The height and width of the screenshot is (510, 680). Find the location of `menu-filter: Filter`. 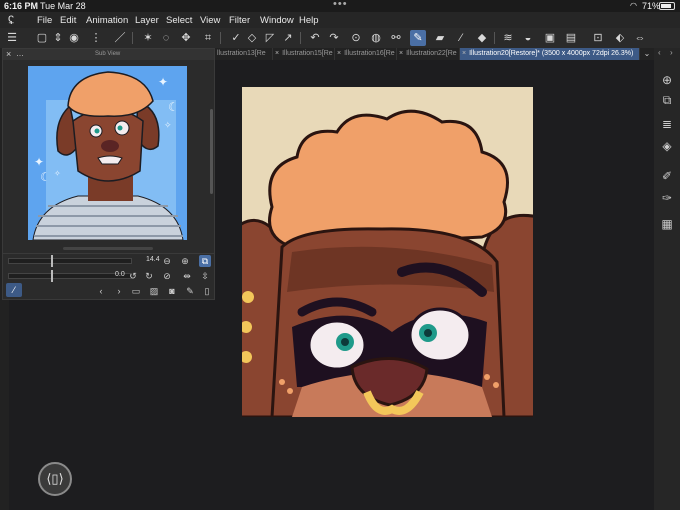

menu-filter: Filter is located at coordinates (239, 20).